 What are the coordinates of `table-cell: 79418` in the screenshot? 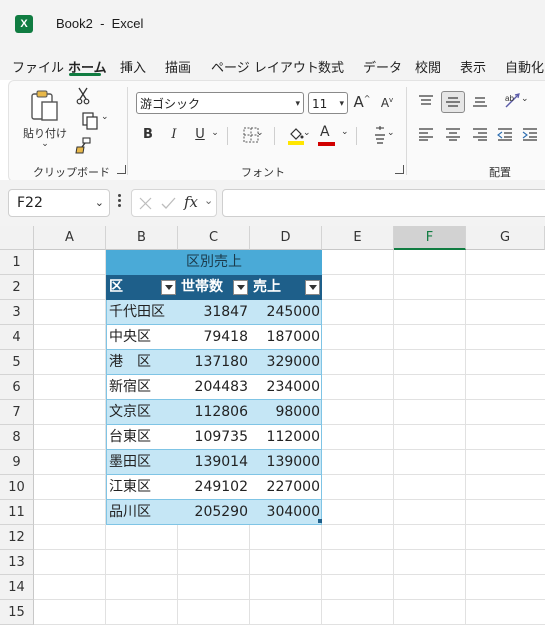 It's located at (214, 337).